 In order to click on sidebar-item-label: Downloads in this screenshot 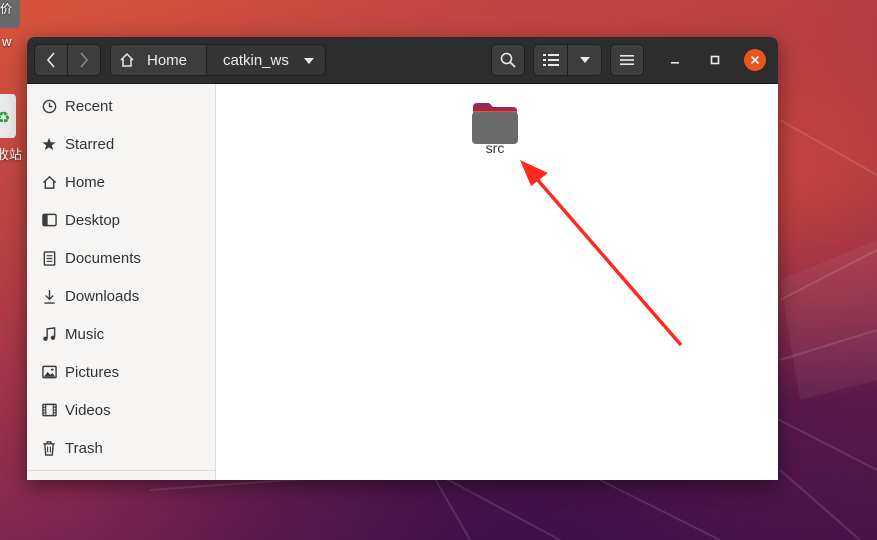, I will do `click(102, 296)`.